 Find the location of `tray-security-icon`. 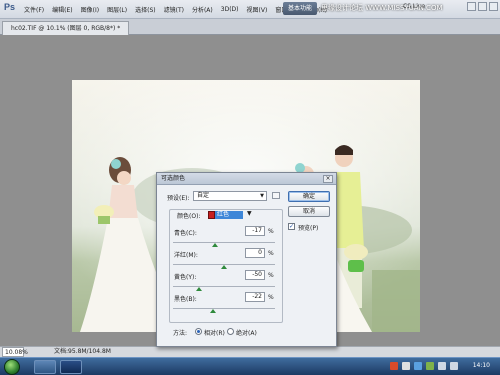

tray-security-icon is located at coordinates (430, 366).